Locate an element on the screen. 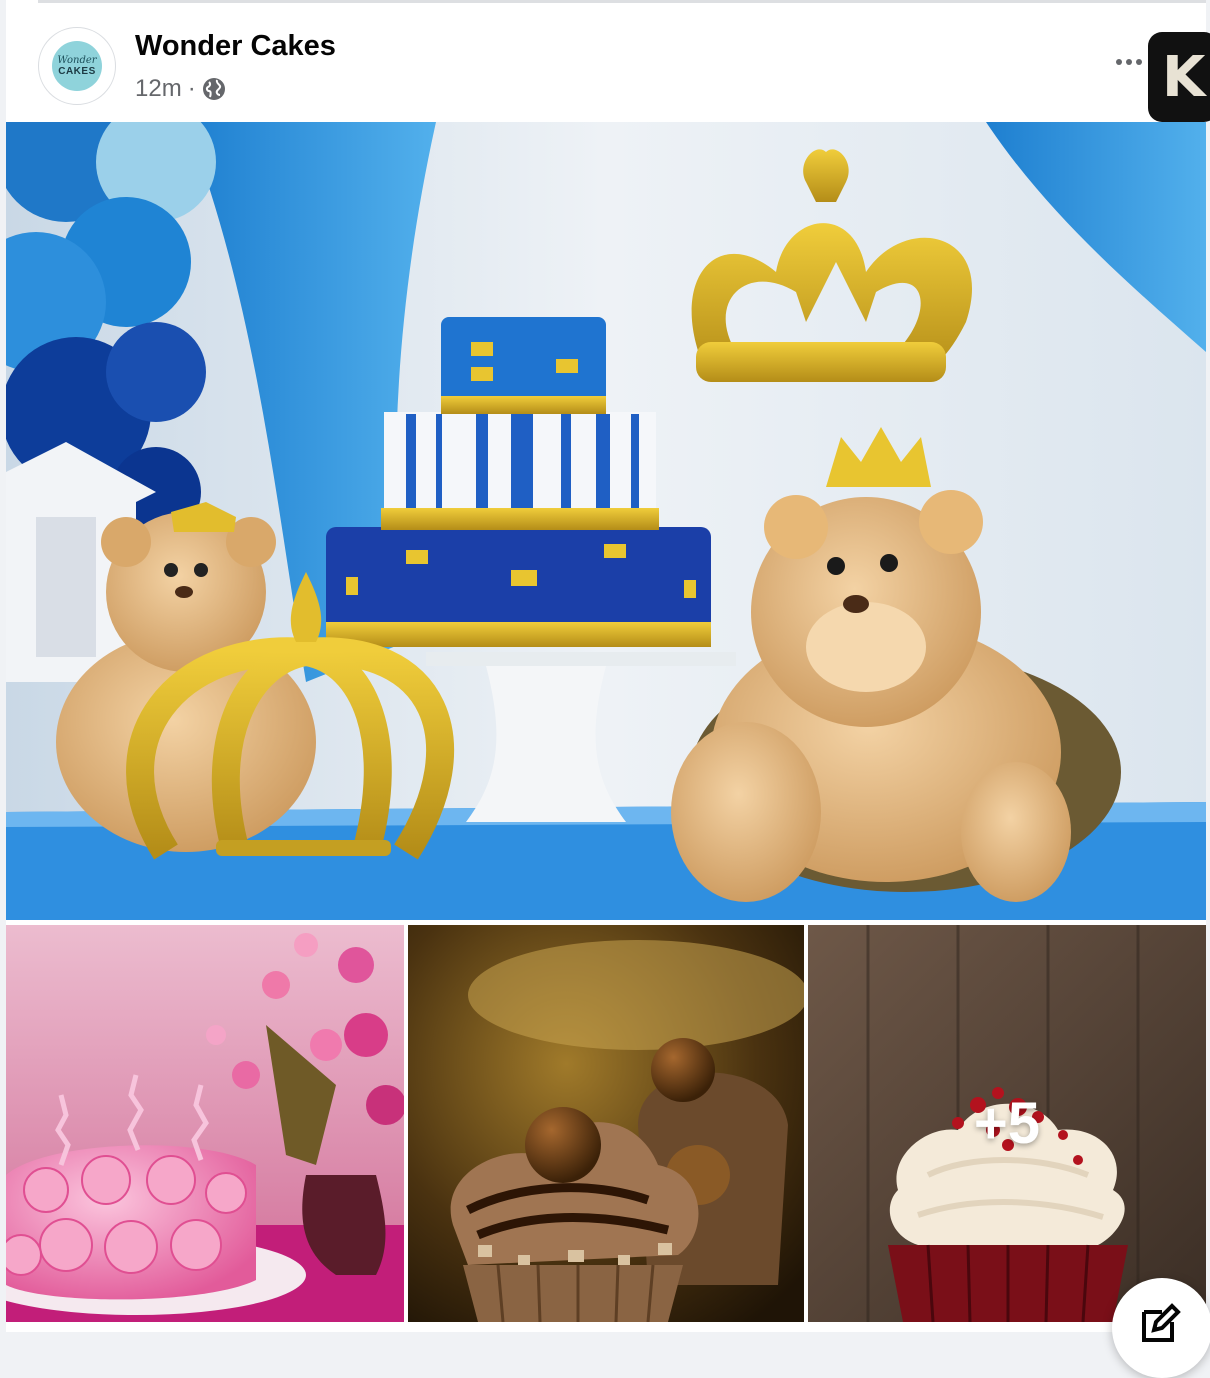  post-photo-red-velvet-cupcake: +5 is located at coordinates (1007, 1123).